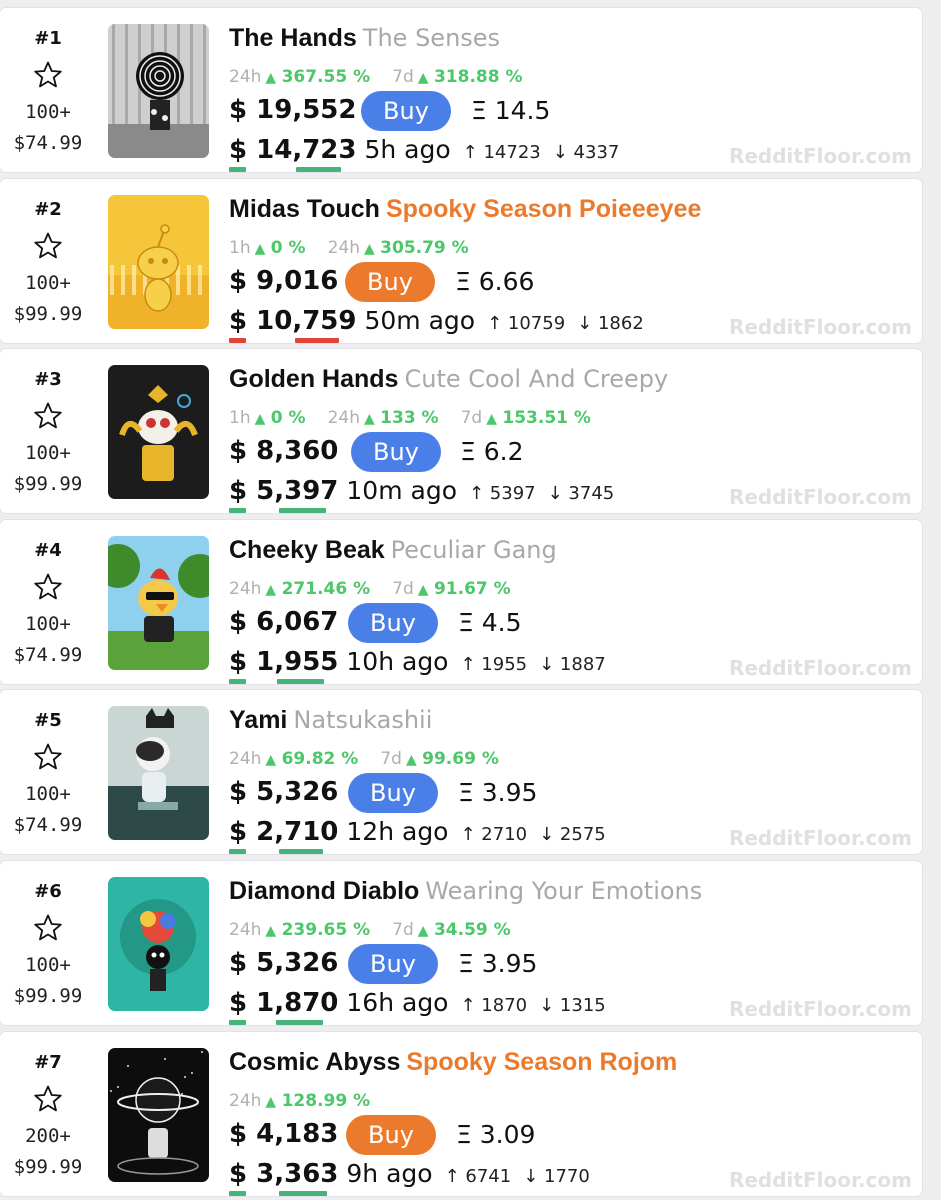 This screenshot has width=941, height=1200. I want to click on price-change: 7d ▲ 153.51 %, so click(526, 418).